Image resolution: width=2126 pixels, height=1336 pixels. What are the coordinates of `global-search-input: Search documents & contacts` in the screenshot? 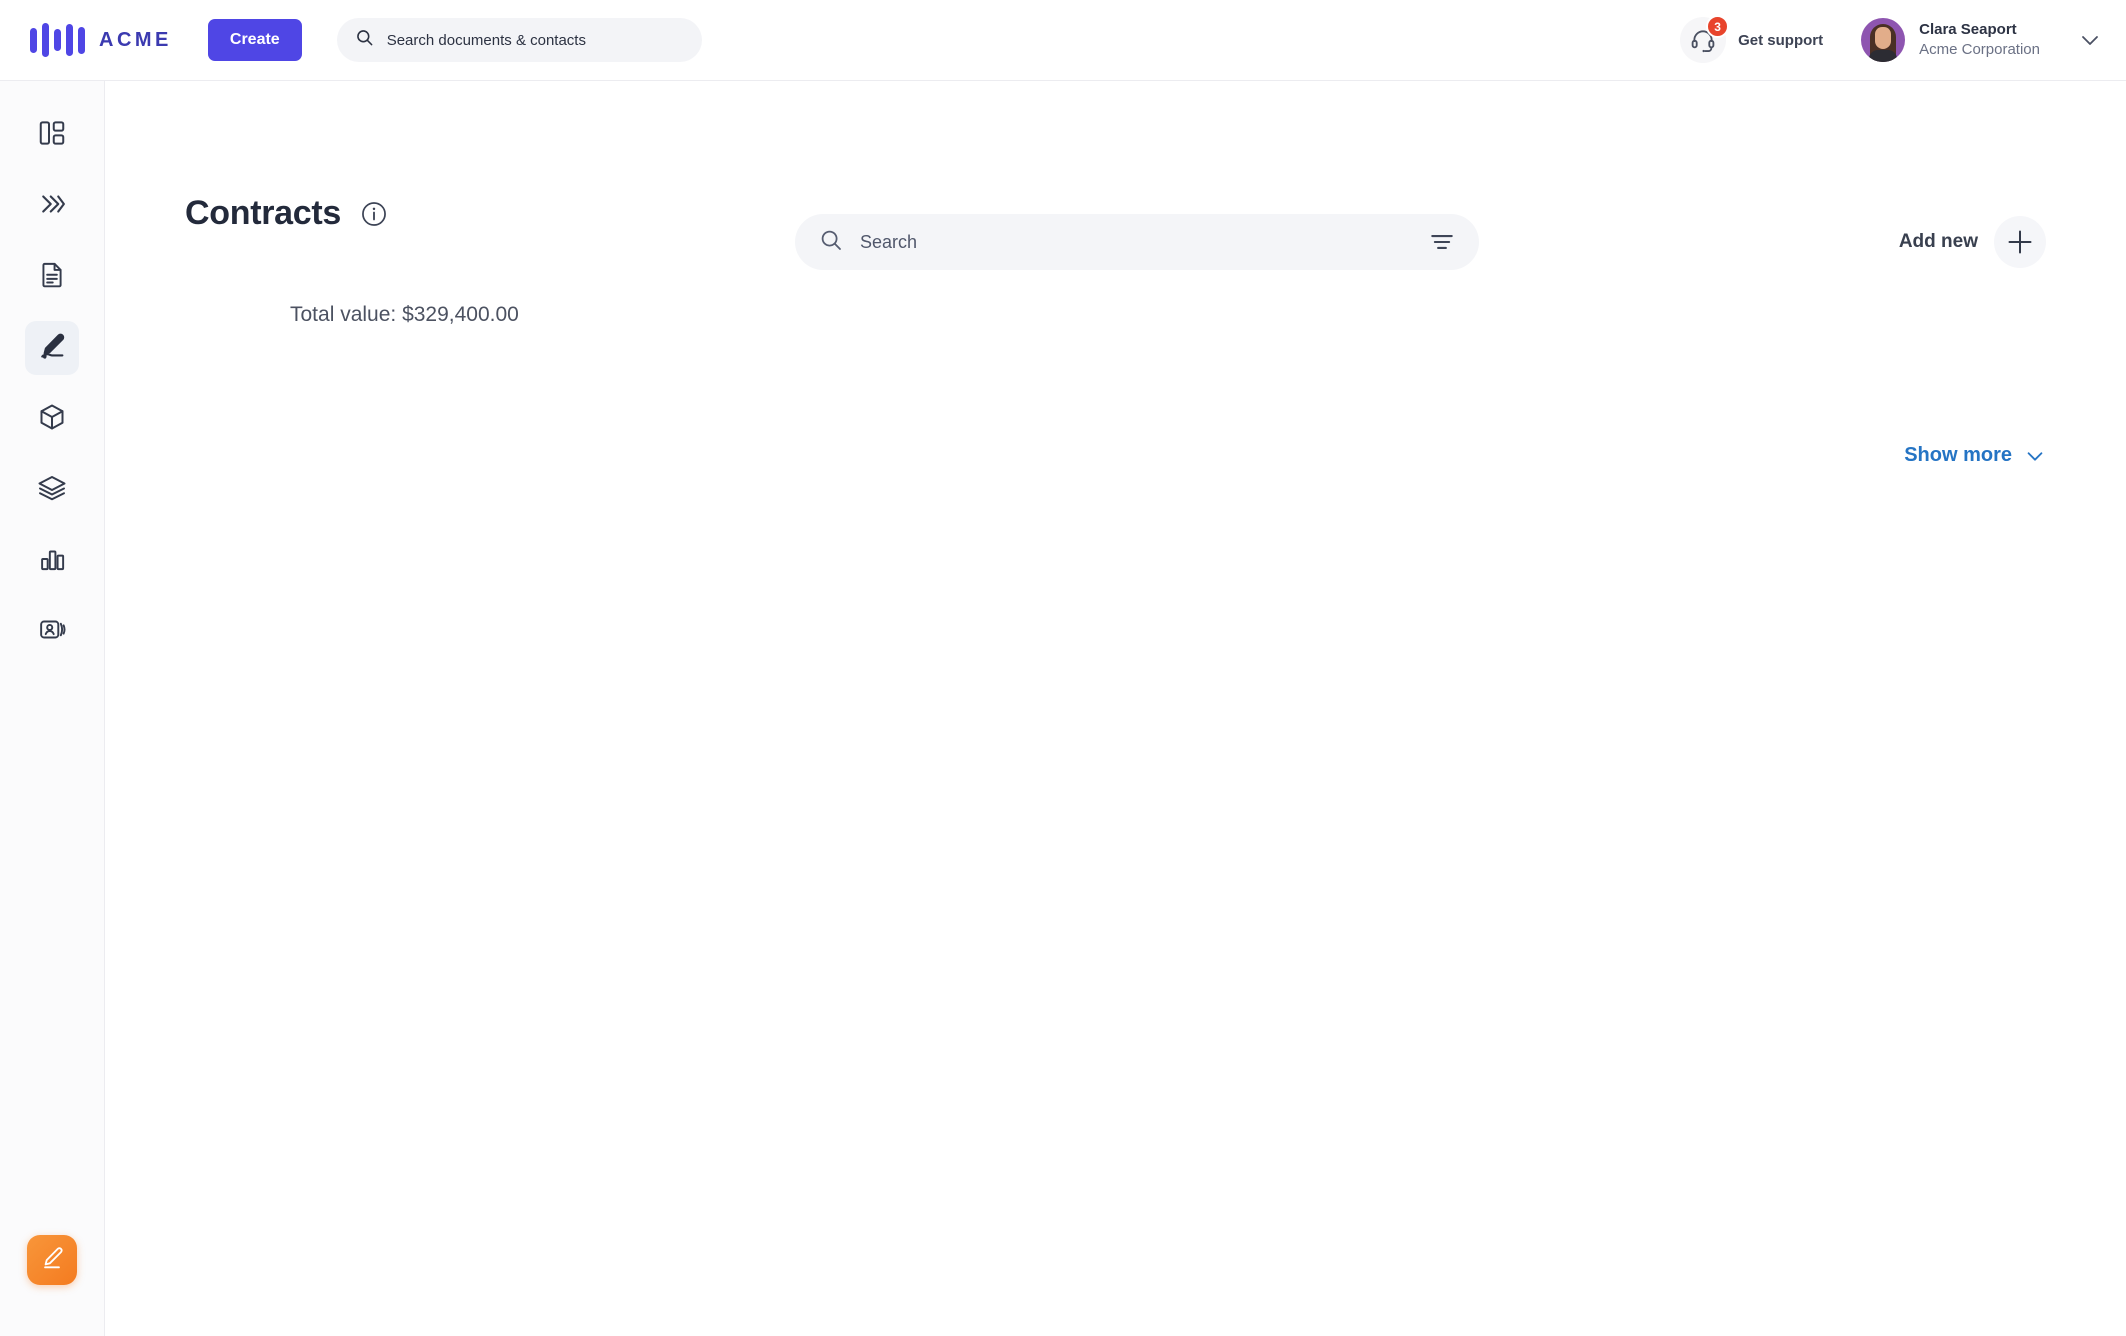 It's located at (519, 40).